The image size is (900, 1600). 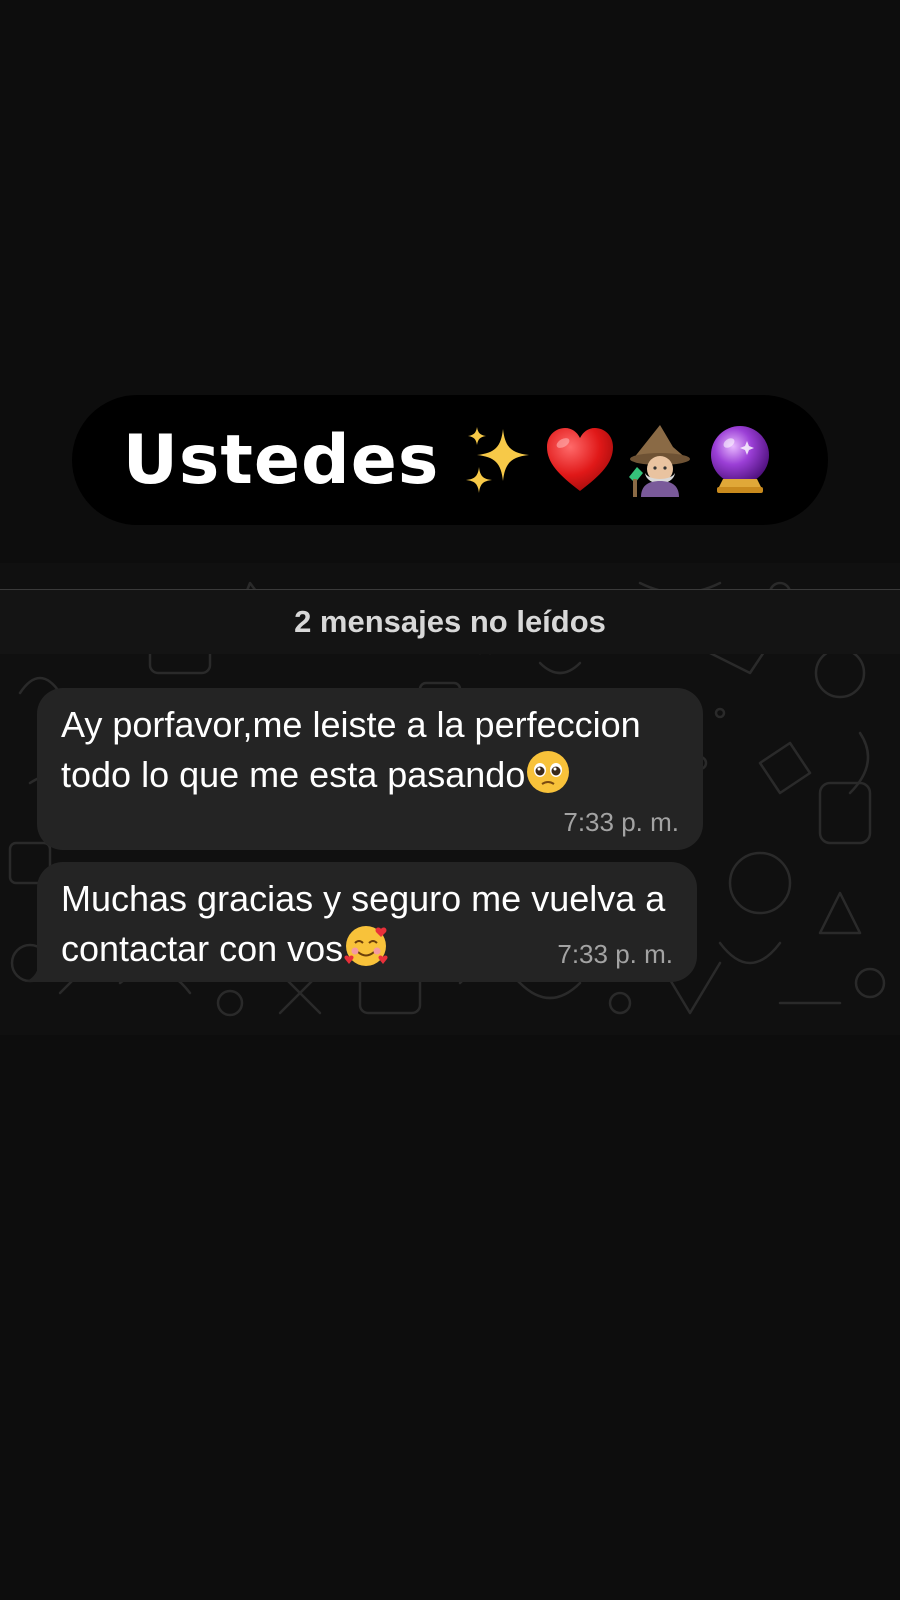 What do you see at coordinates (580, 459) in the screenshot?
I see `red-heart-icon` at bounding box center [580, 459].